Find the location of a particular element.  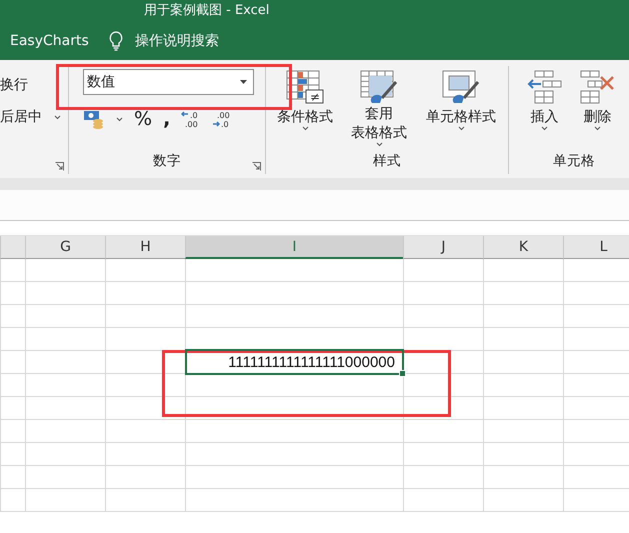

cells-button: 插入 is located at coordinates (544, 111).